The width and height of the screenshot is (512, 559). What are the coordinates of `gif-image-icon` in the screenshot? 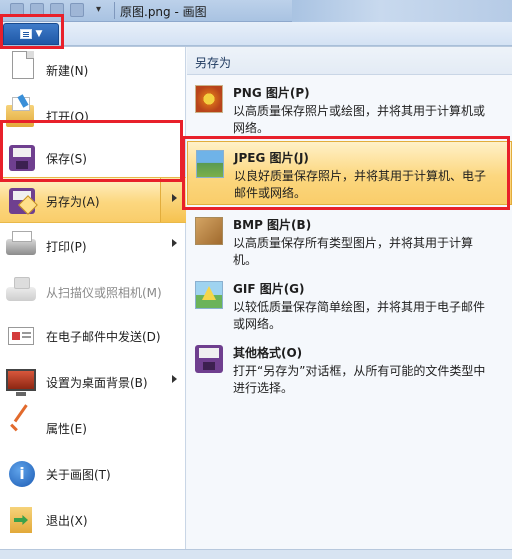 It's located at (209, 295).